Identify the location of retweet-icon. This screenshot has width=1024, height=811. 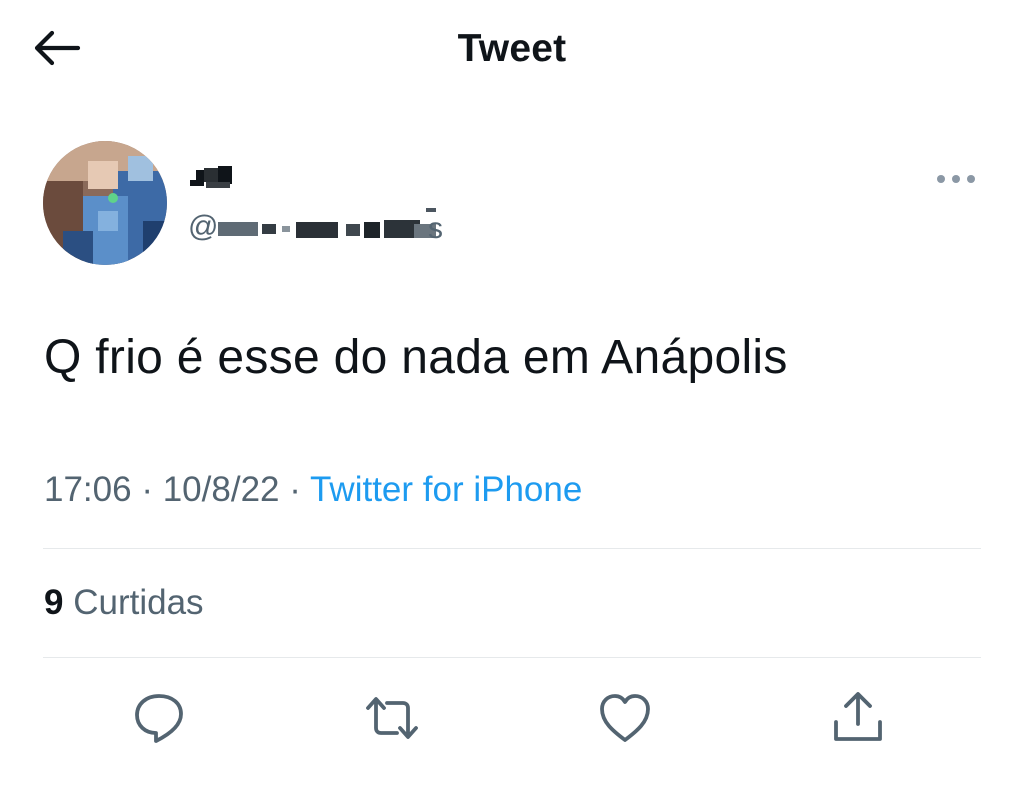
(392, 718).